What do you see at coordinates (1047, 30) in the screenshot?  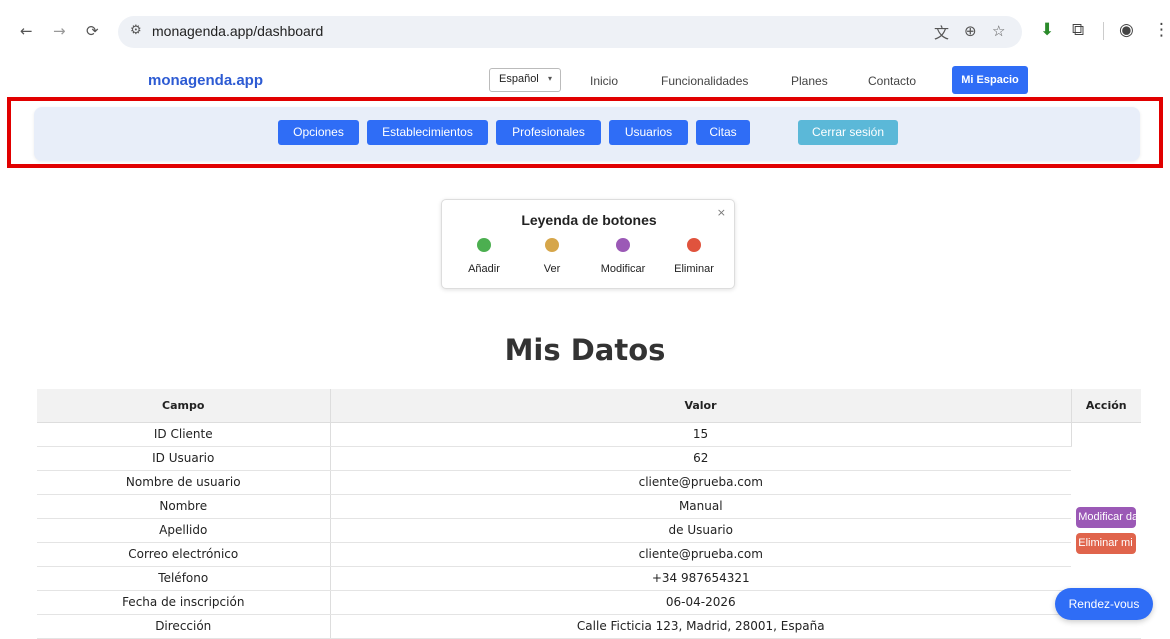 I see `download-icon: ⬇` at bounding box center [1047, 30].